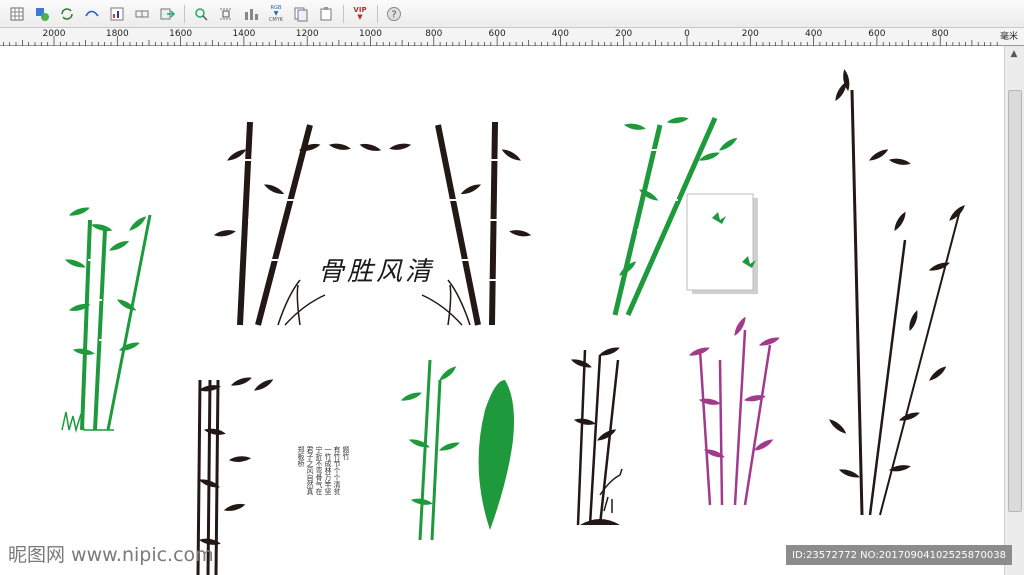  I want to click on calligraphy-title: 骨胜风清, so click(376, 272).